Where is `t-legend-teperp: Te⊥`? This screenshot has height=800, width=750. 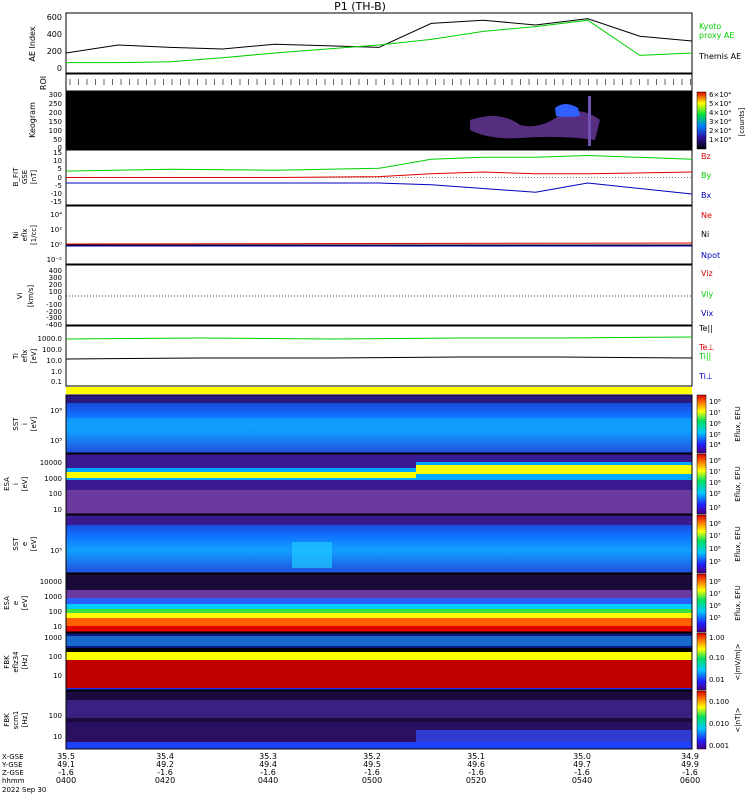
t-legend-teperp: Te⊥ is located at coordinates (706, 347).